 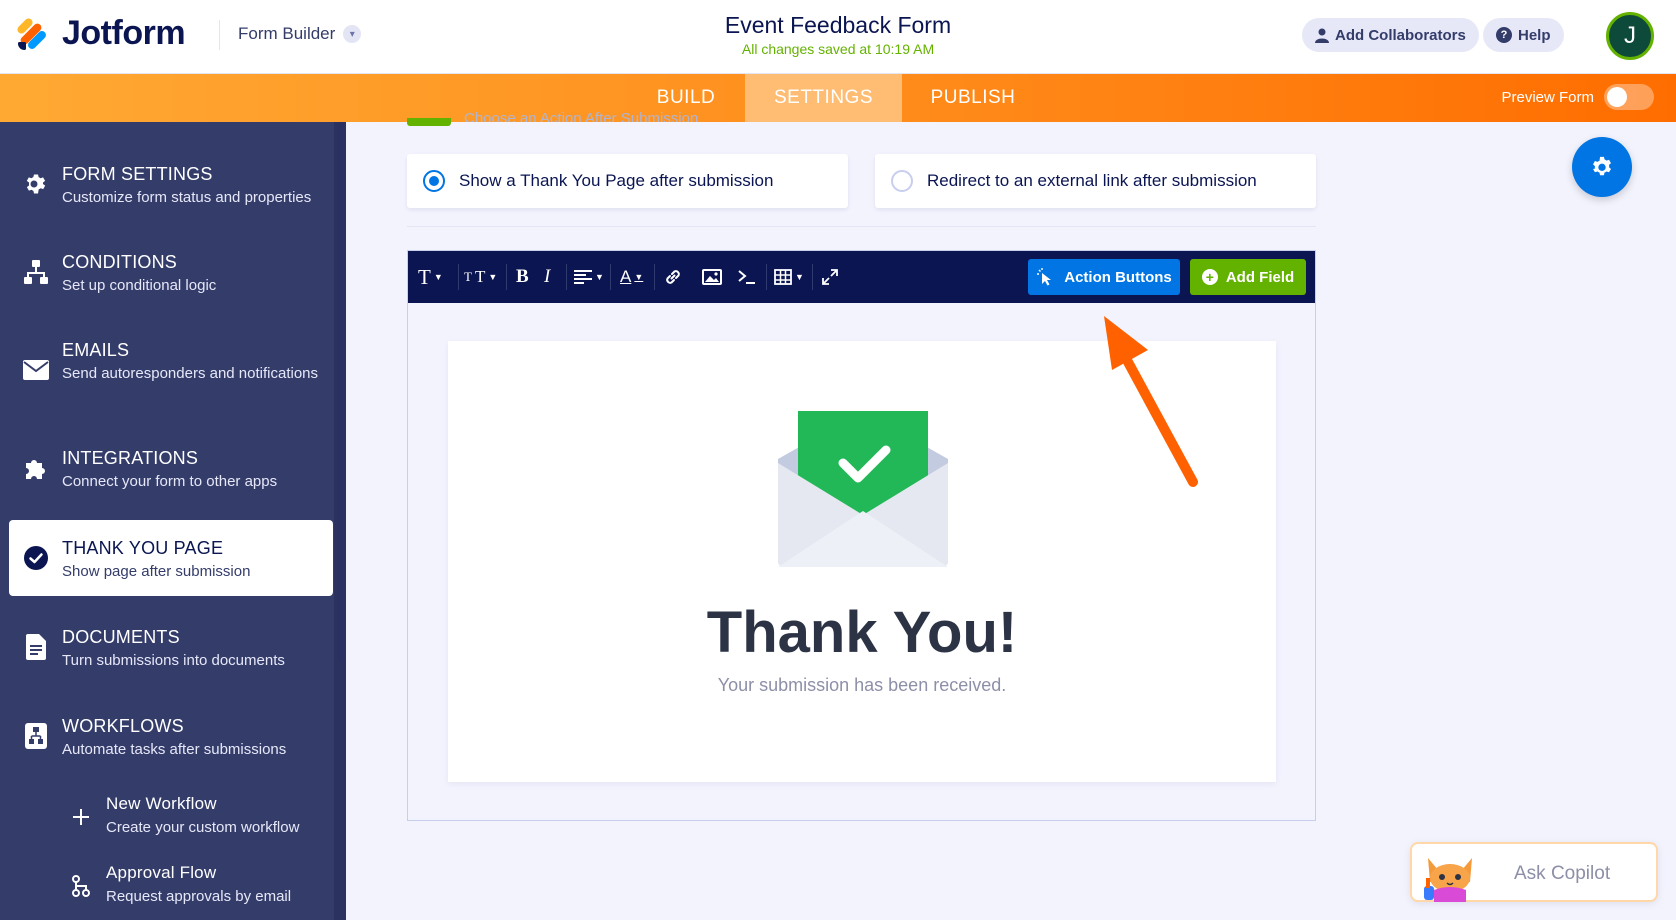 What do you see at coordinates (830, 277) in the screenshot?
I see `fullscreen-icon` at bounding box center [830, 277].